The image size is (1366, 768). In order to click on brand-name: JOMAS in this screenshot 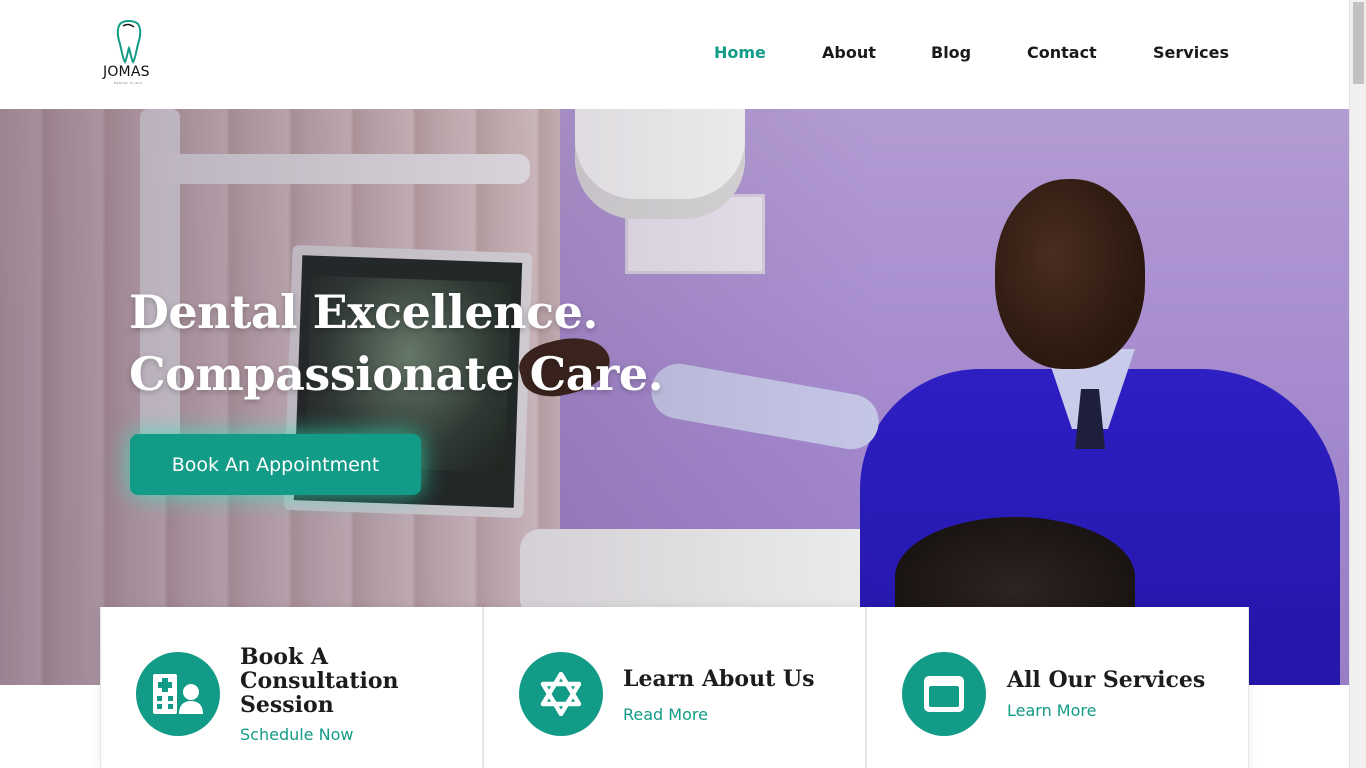, I will do `click(126, 72)`.